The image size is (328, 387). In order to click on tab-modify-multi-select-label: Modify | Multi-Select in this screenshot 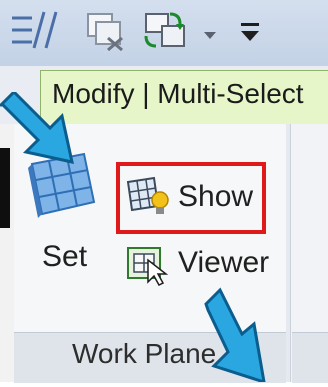, I will do `click(178, 93)`.